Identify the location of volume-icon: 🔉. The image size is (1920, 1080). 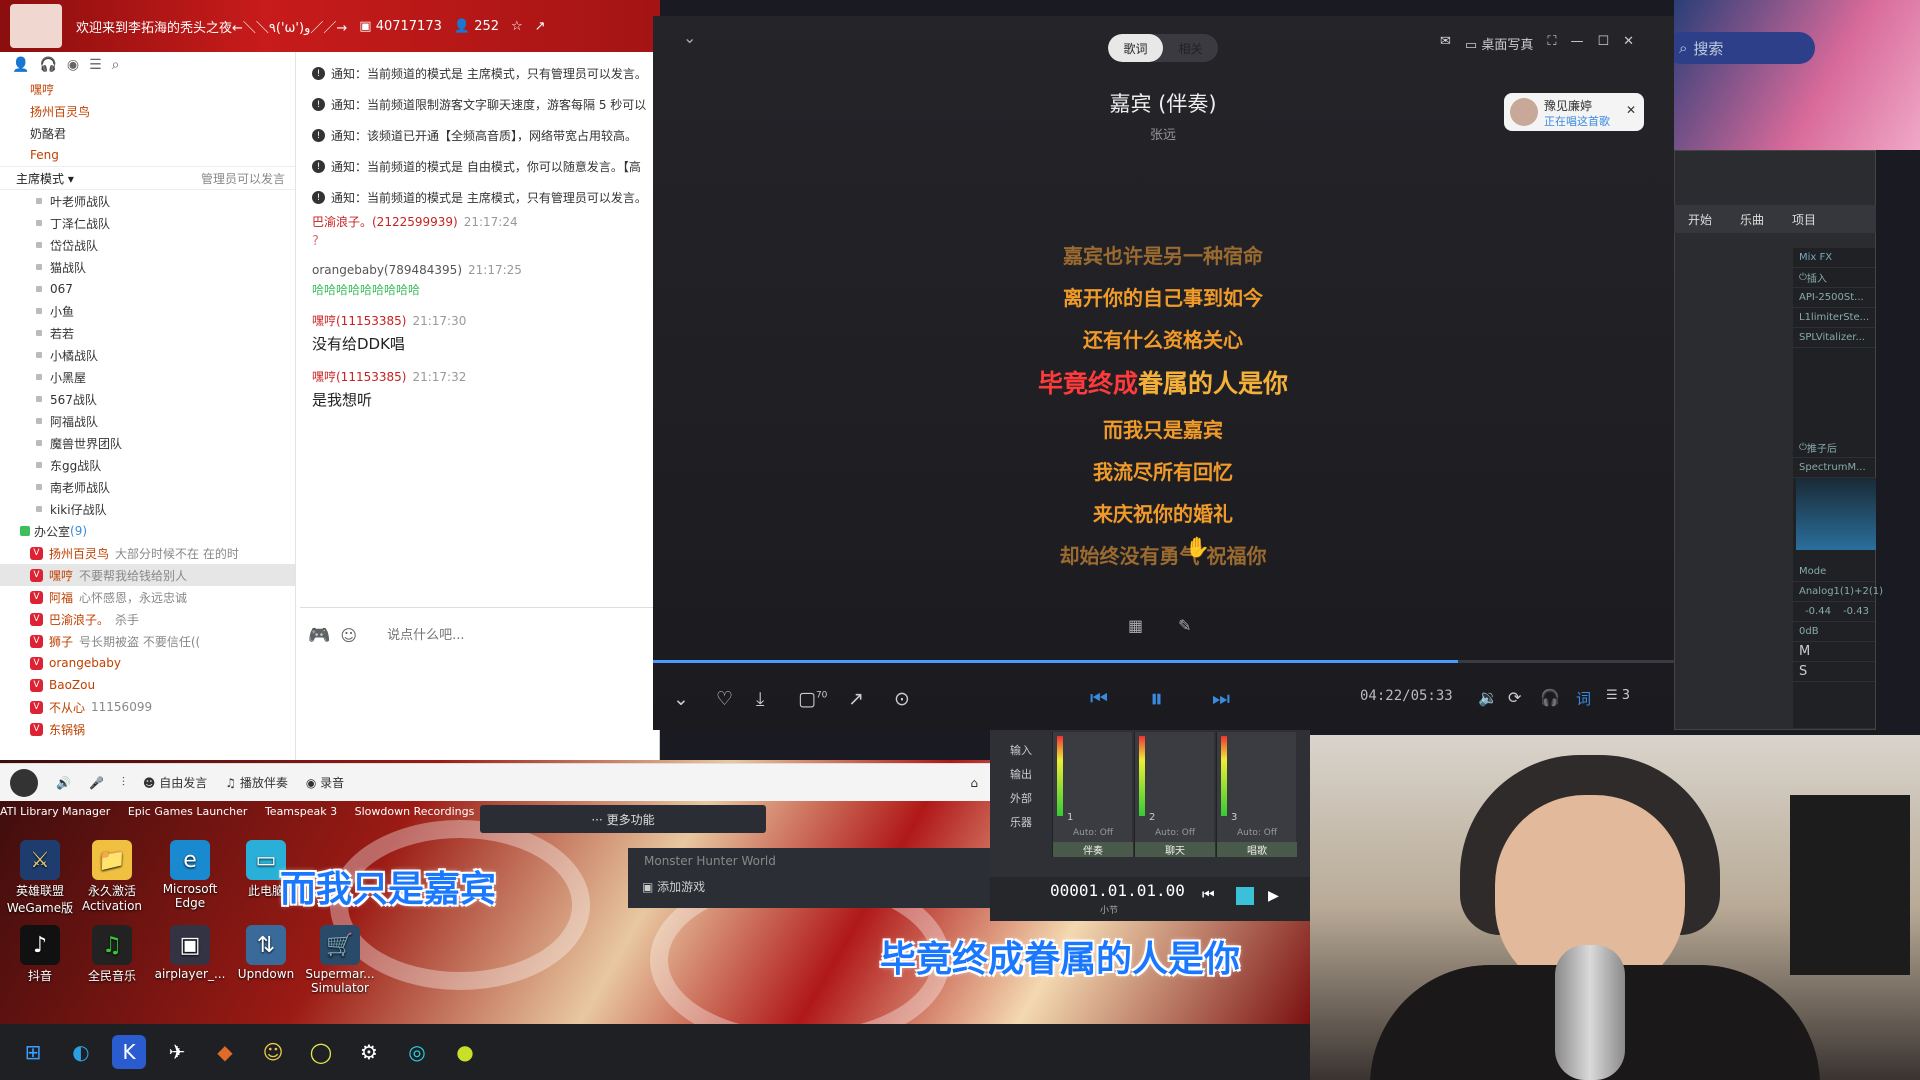
(1488, 697).